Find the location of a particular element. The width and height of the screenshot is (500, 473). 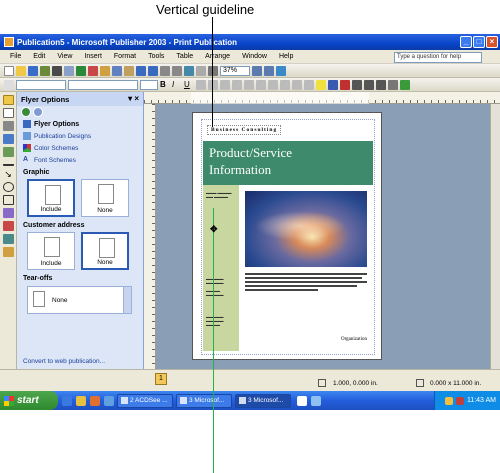

link-flyer-options: Flyer Options is located at coordinates (80, 124).